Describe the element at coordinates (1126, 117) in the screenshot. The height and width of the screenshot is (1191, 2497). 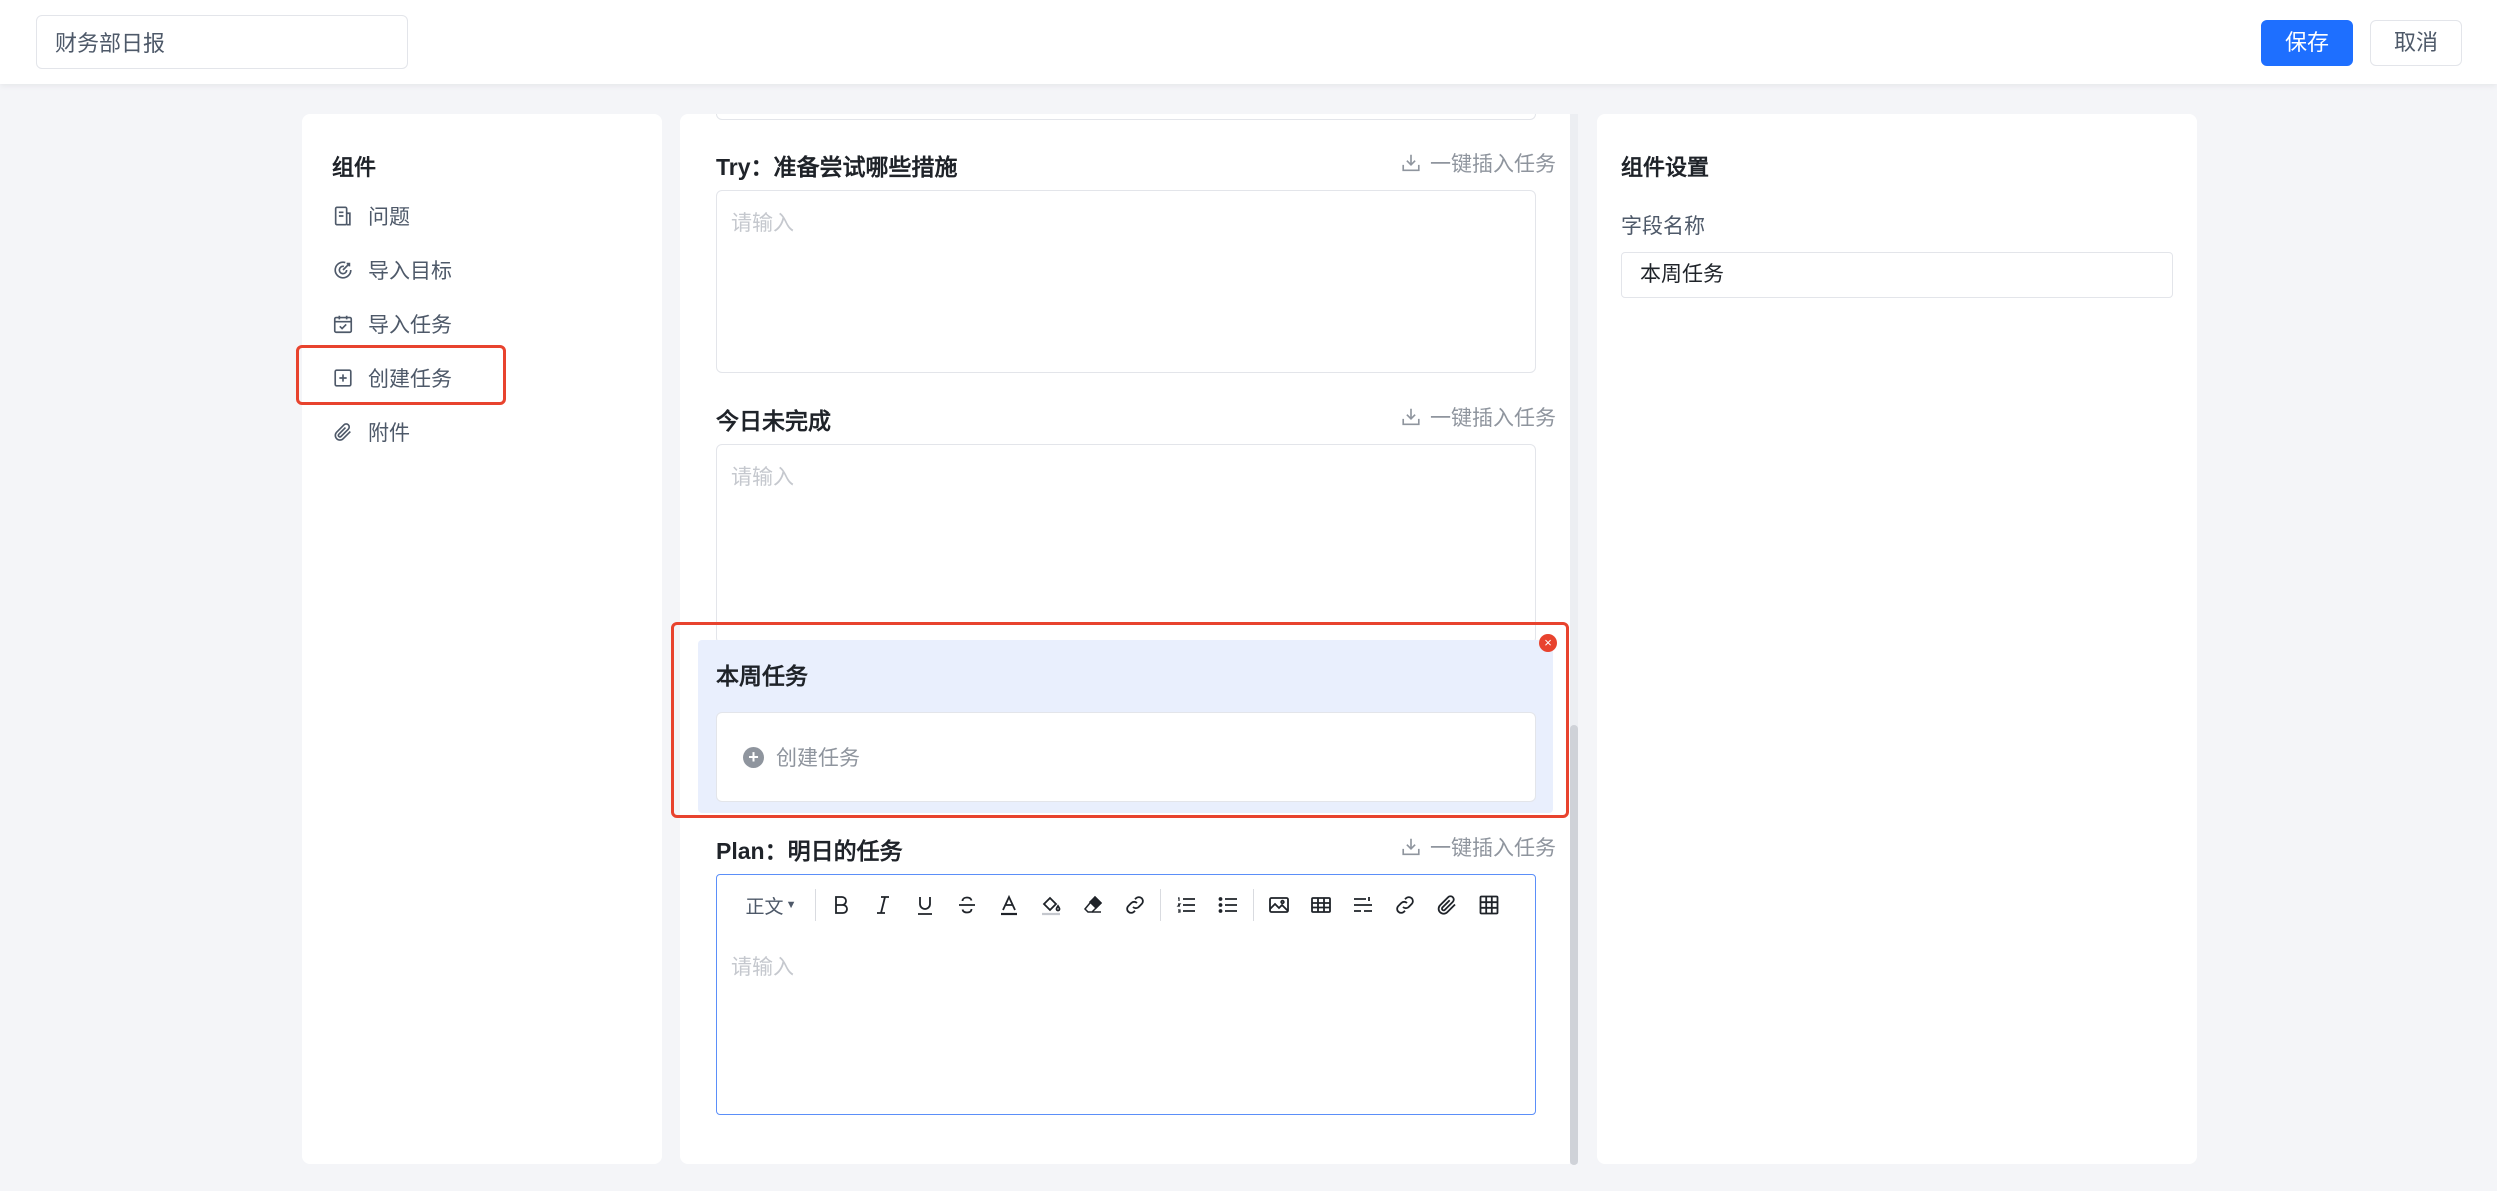
I see `previous-textbox-edge` at that location.